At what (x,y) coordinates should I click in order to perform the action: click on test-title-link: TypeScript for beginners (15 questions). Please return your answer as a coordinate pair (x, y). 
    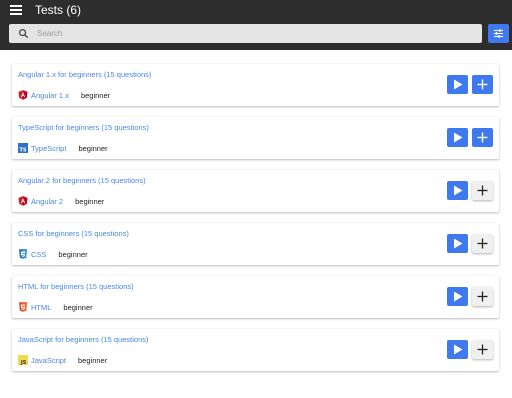
    Looking at the image, I should click on (83, 127).